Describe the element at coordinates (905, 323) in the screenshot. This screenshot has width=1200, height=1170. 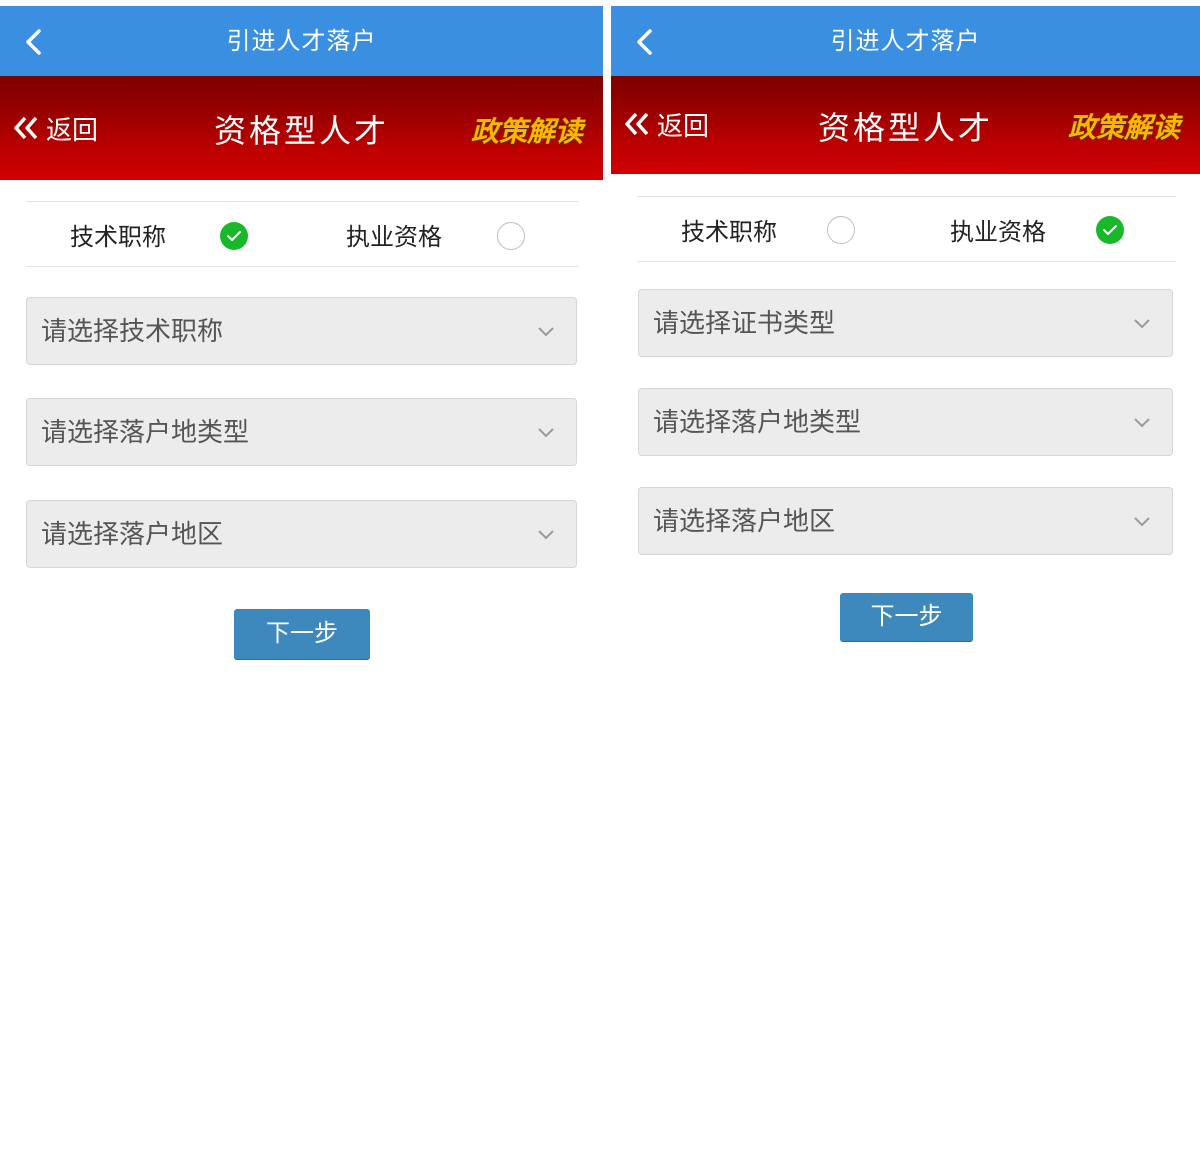
I see `select-certificate-type: 请选择证书类型` at that location.